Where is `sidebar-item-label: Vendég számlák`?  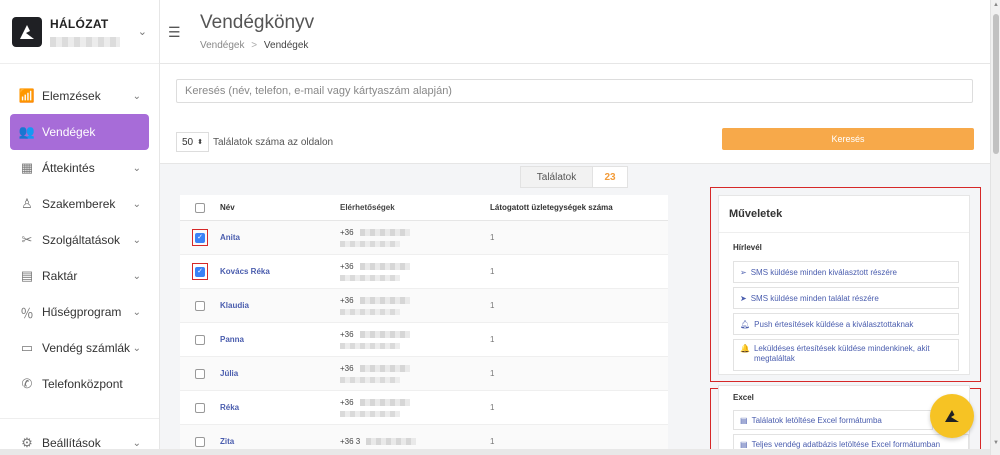
sidebar-item-label: Vendég számlák is located at coordinates (86, 348).